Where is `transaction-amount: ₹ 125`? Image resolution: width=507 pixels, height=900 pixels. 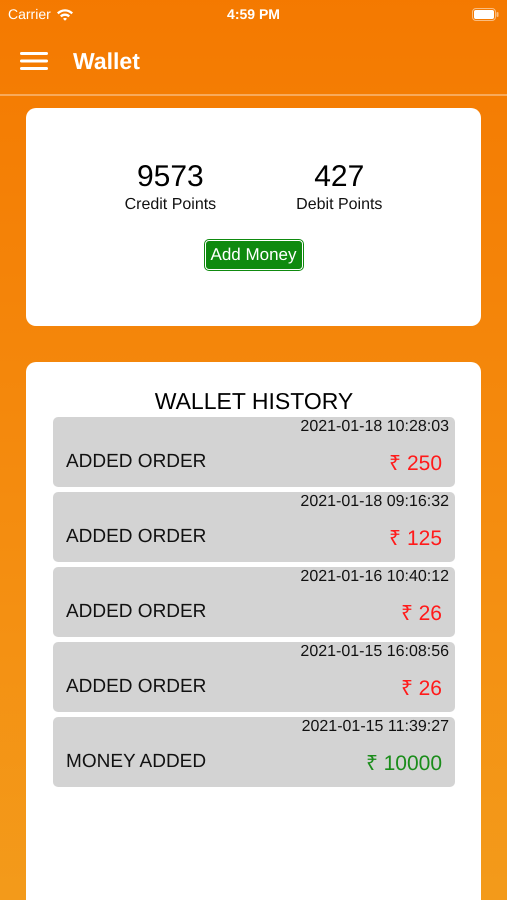 transaction-amount: ₹ 125 is located at coordinates (415, 538).